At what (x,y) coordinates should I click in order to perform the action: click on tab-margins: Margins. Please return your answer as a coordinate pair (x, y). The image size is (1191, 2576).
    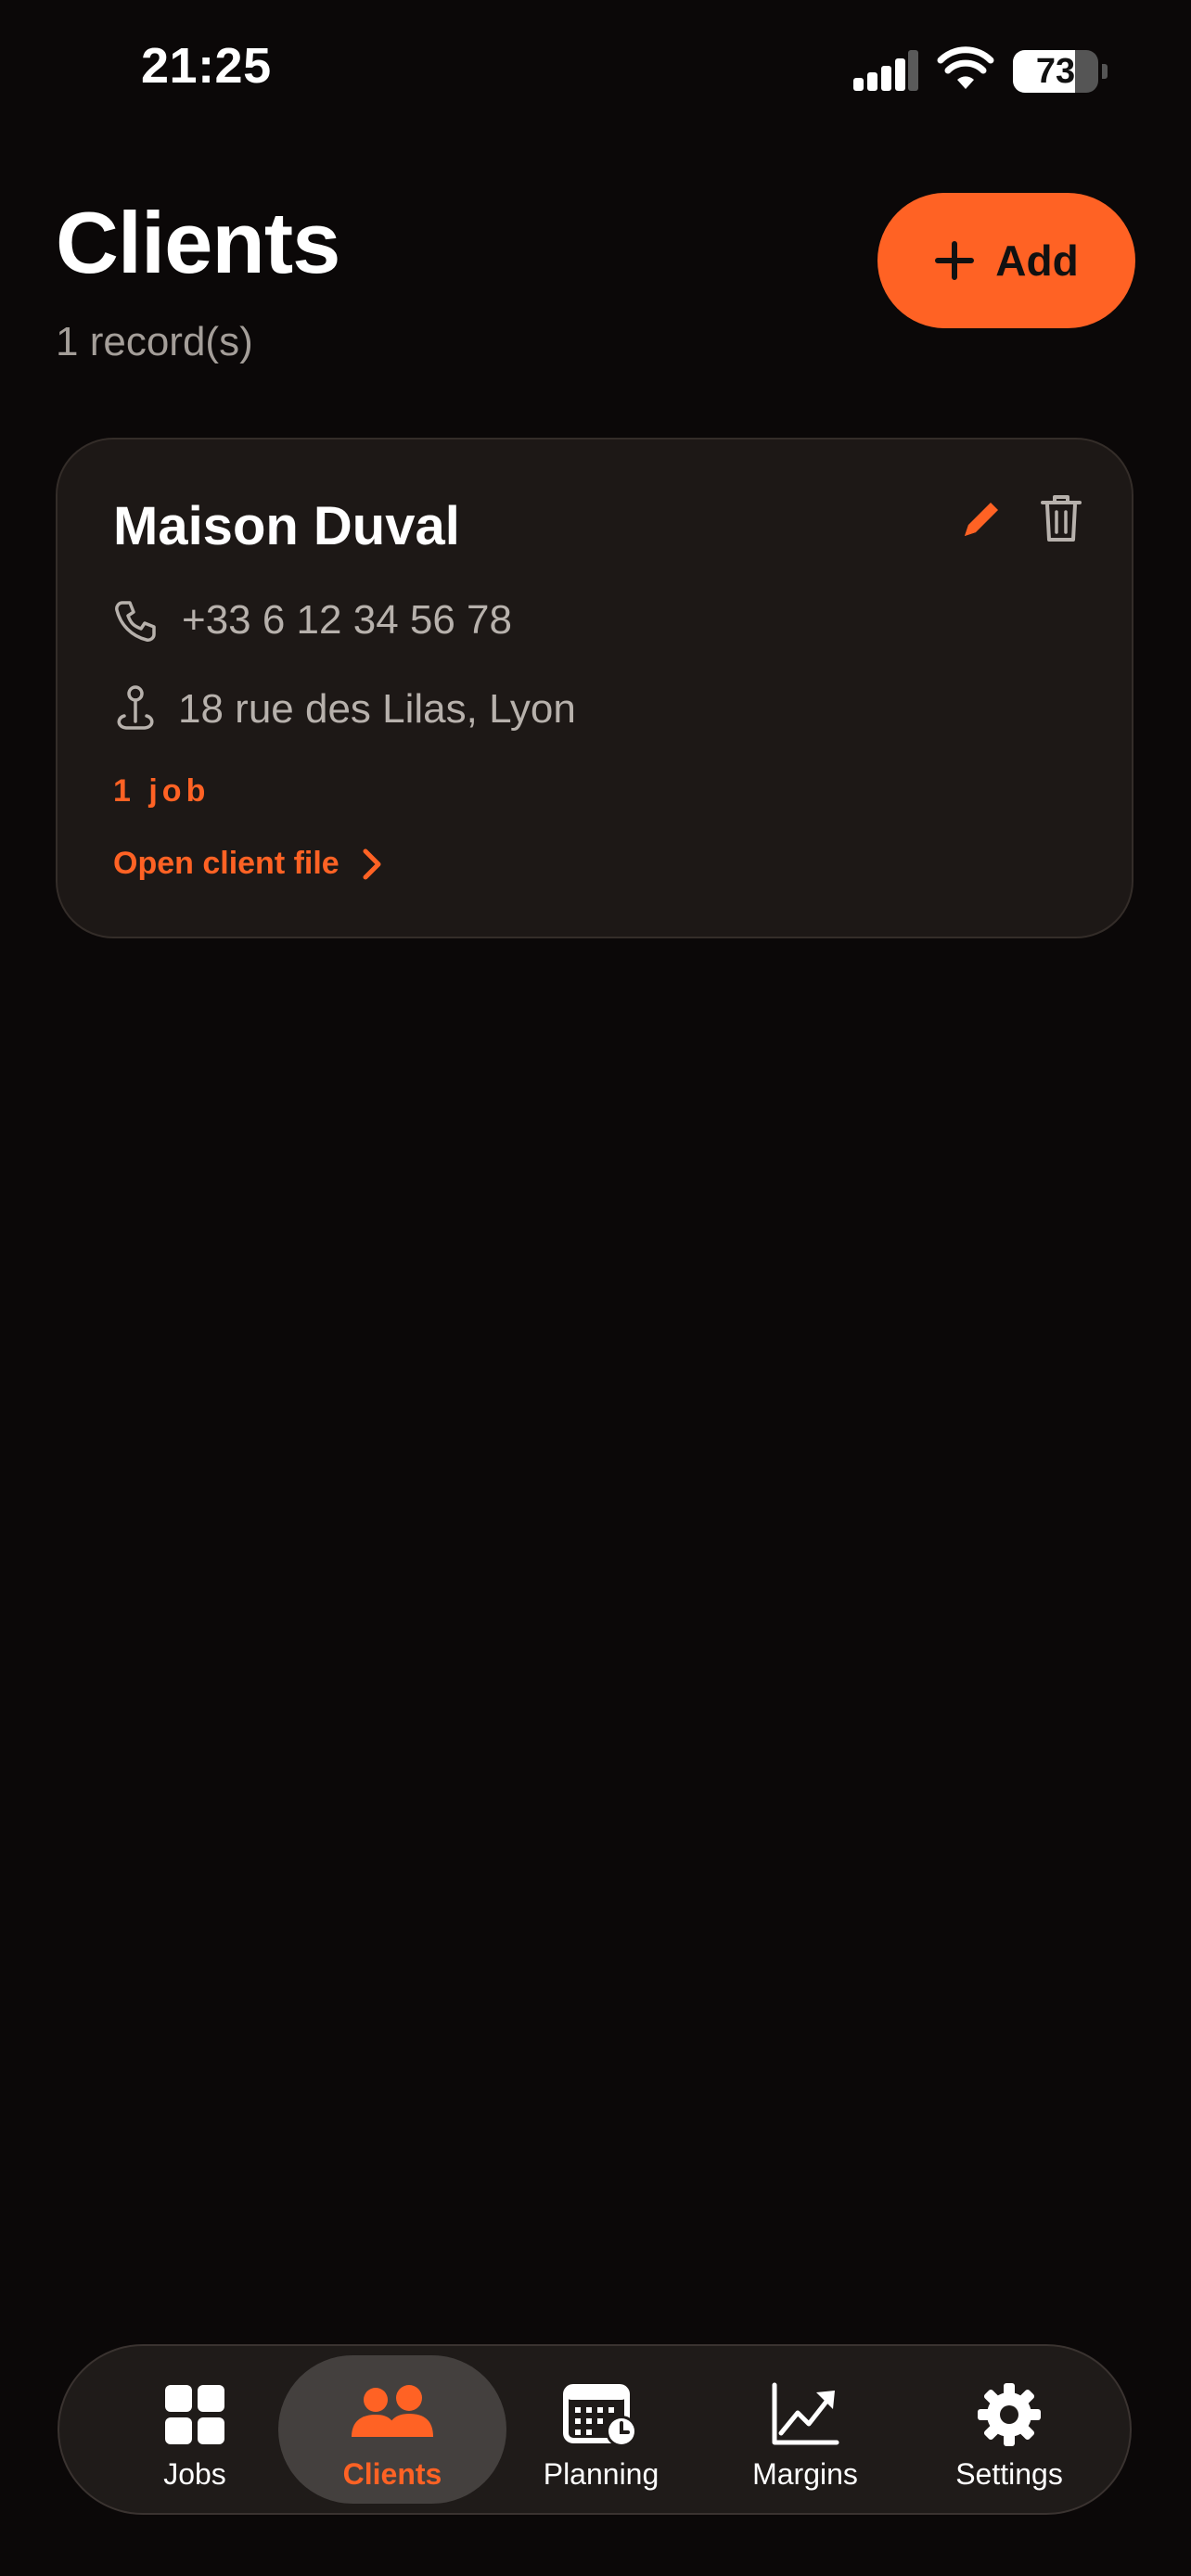
    Looking at the image, I should click on (805, 2430).